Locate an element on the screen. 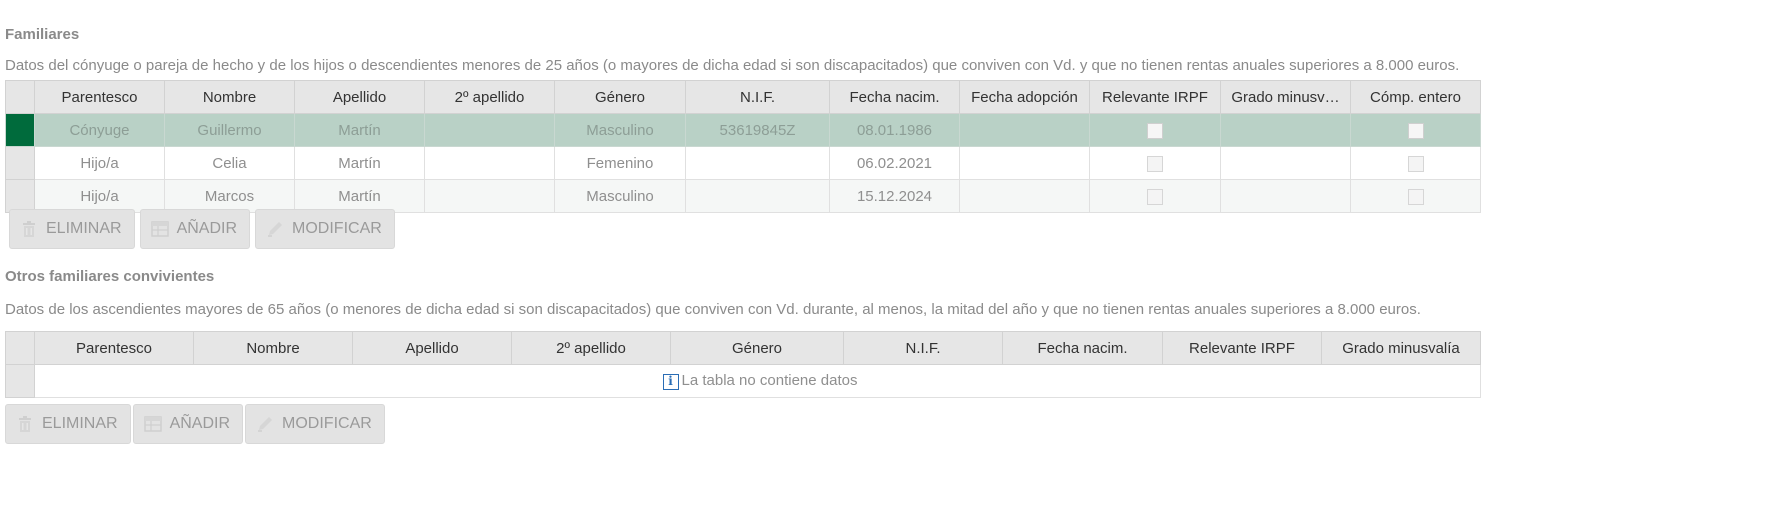 The image size is (1768, 510). otros-title: Otros familiares convivientes is located at coordinates (110, 276).